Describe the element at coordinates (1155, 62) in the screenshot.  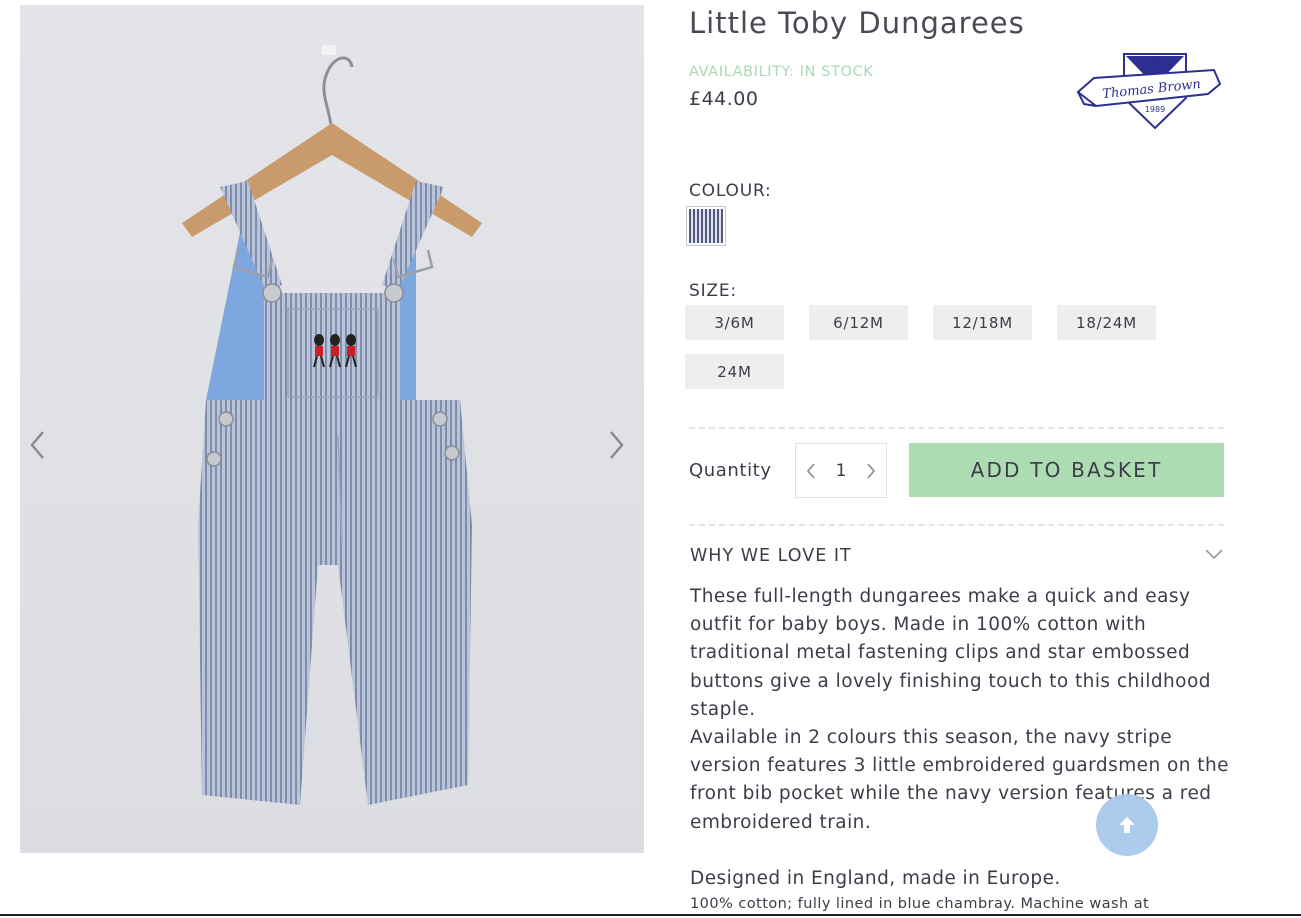
I see `brand-est-text: EST.` at that location.